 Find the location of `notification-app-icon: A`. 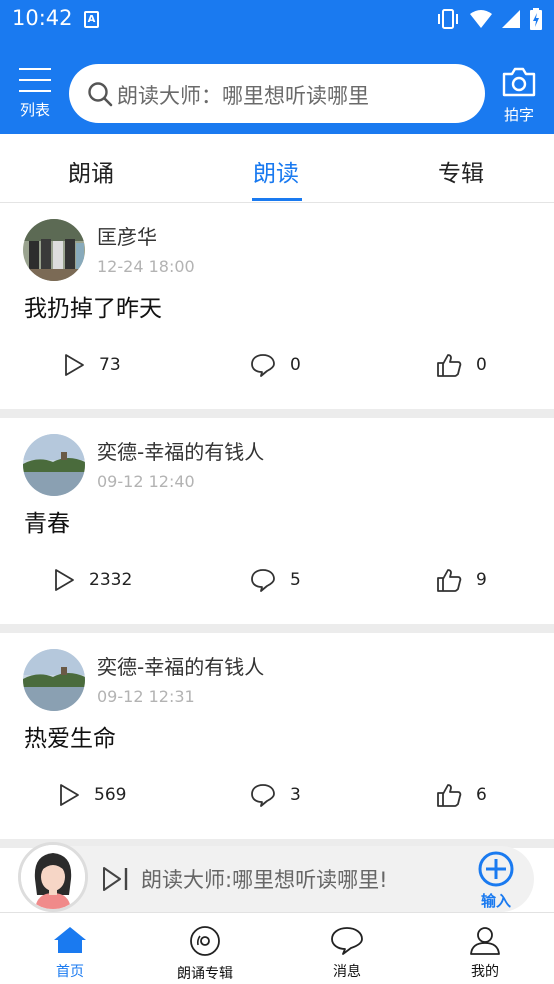

notification-app-icon: A is located at coordinates (91, 19).